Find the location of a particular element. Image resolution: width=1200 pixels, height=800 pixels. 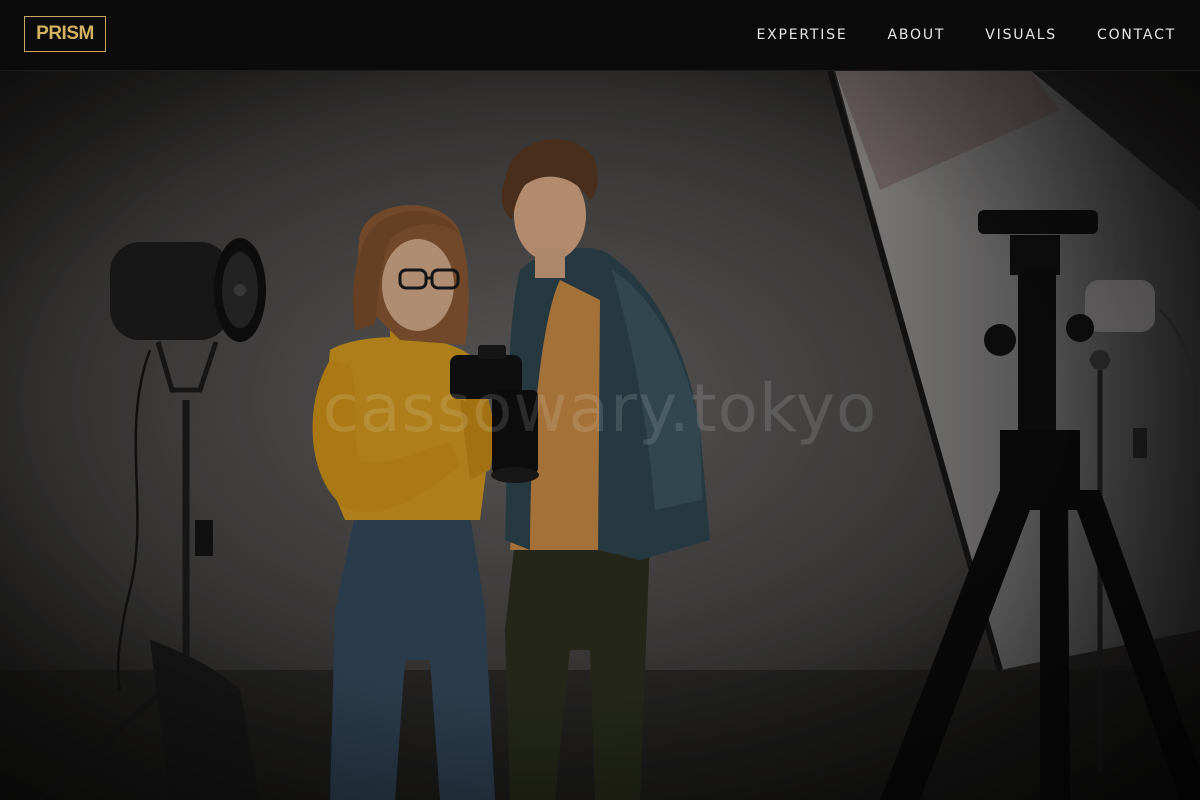

nav-link-contact: CONTACT is located at coordinates (1136, 35).